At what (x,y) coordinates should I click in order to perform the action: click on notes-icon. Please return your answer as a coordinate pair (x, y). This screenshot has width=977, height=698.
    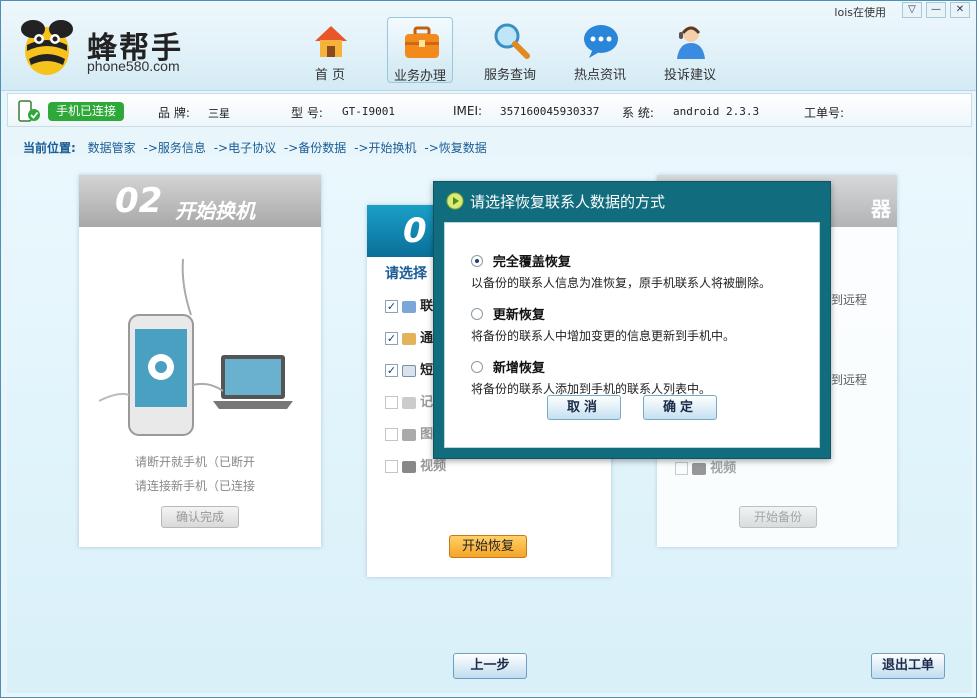
    Looking at the image, I should click on (409, 402).